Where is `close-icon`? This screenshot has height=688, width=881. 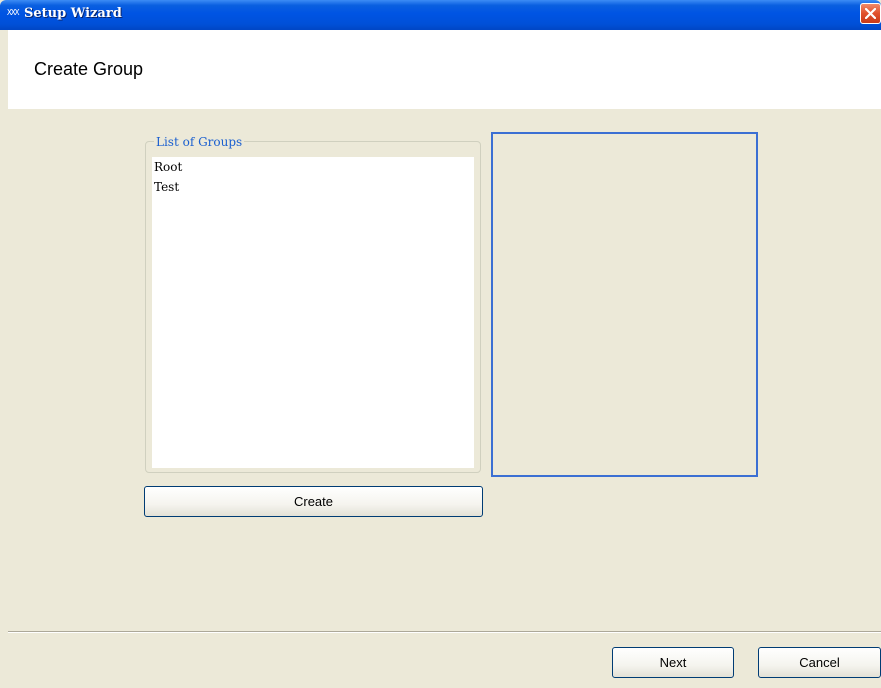 close-icon is located at coordinates (870, 13).